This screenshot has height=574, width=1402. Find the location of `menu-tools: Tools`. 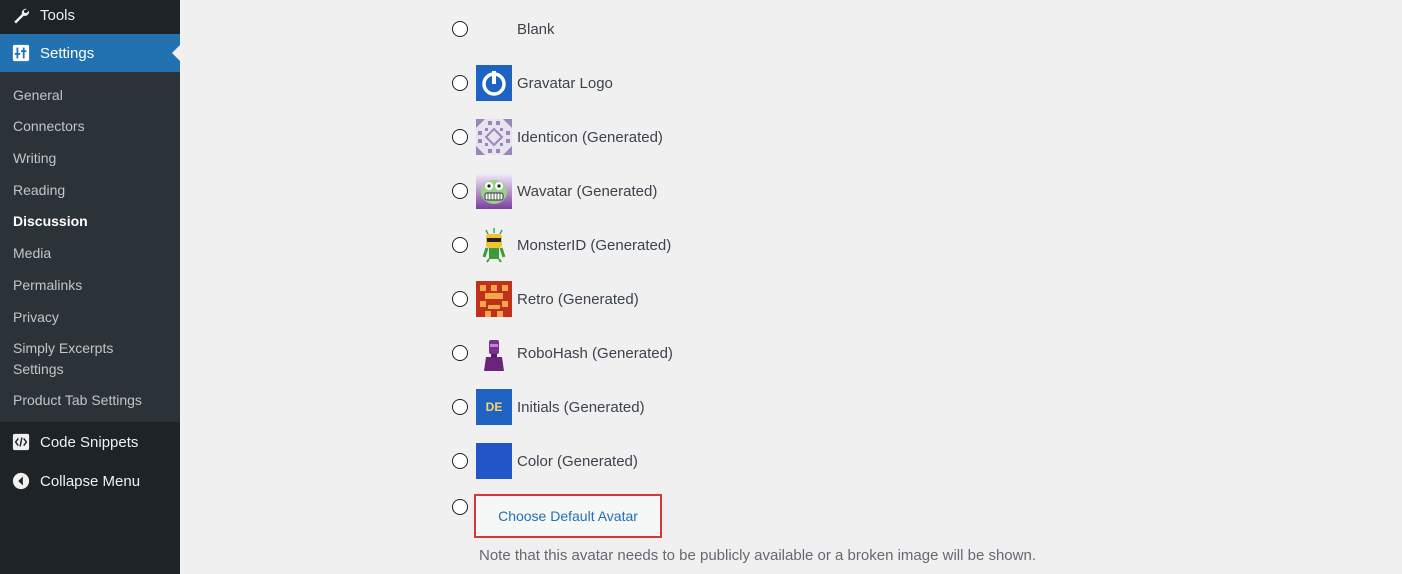

menu-tools: Tools is located at coordinates (90, 17).